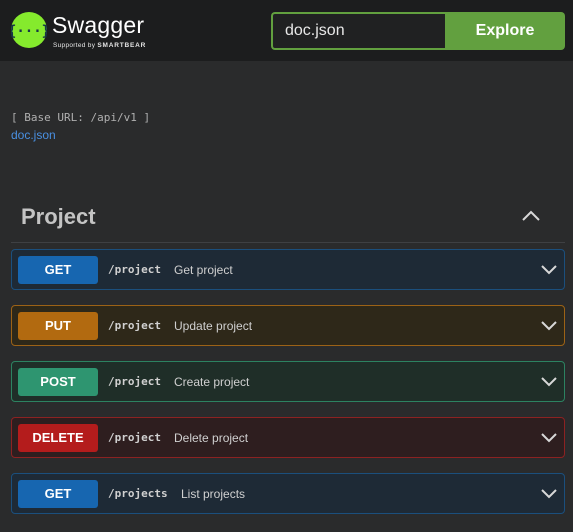  I want to click on spec-link: doc.json, so click(33, 135).